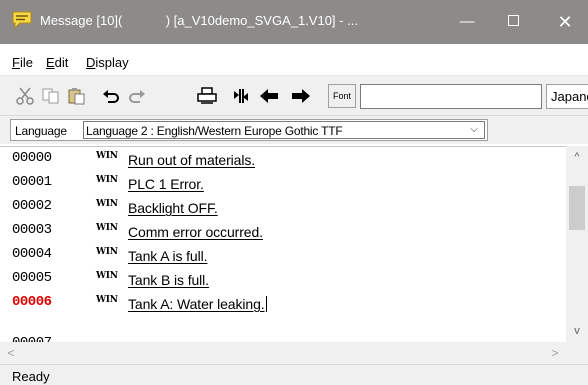 The width and height of the screenshot is (588, 385). Describe the element at coordinates (32, 158) in the screenshot. I see `message-id: 00000` at that location.